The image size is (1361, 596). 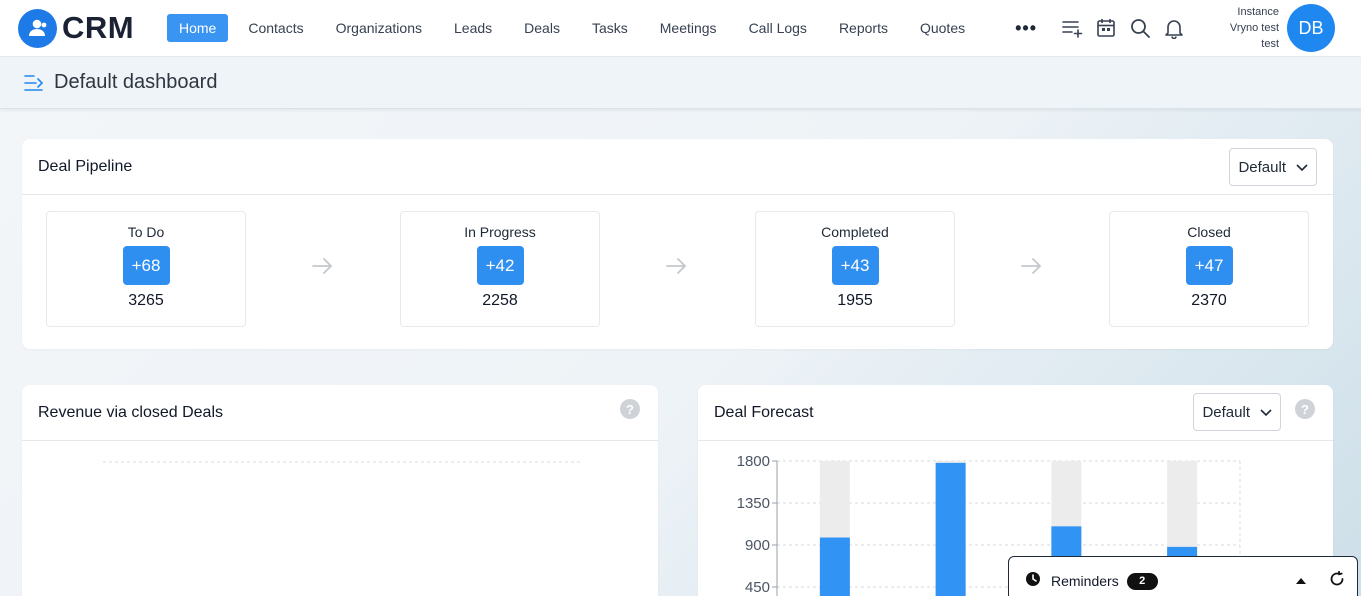 I want to click on stage-name: In Progress, so click(x=500, y=232).